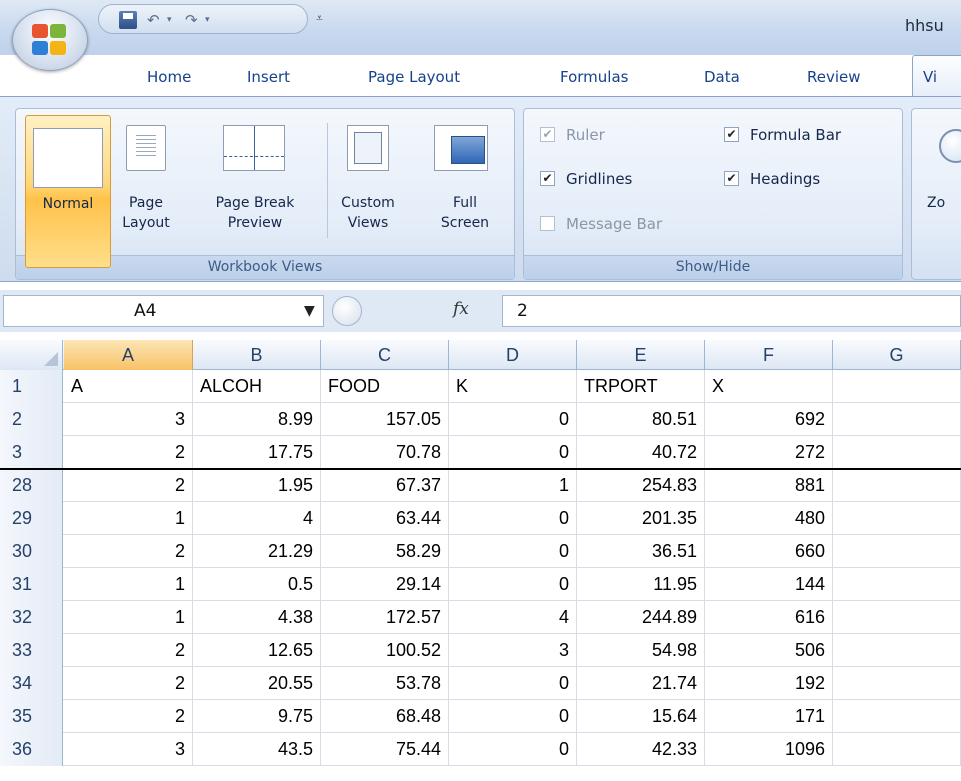  I want to click on cell-a2: 3, so click(128, 419).